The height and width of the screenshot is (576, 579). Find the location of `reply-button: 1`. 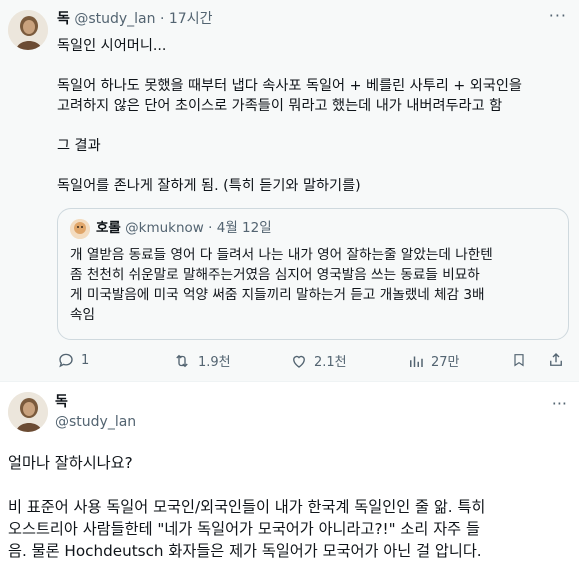

reply-button: 1 is located at coordinates (73, 360).